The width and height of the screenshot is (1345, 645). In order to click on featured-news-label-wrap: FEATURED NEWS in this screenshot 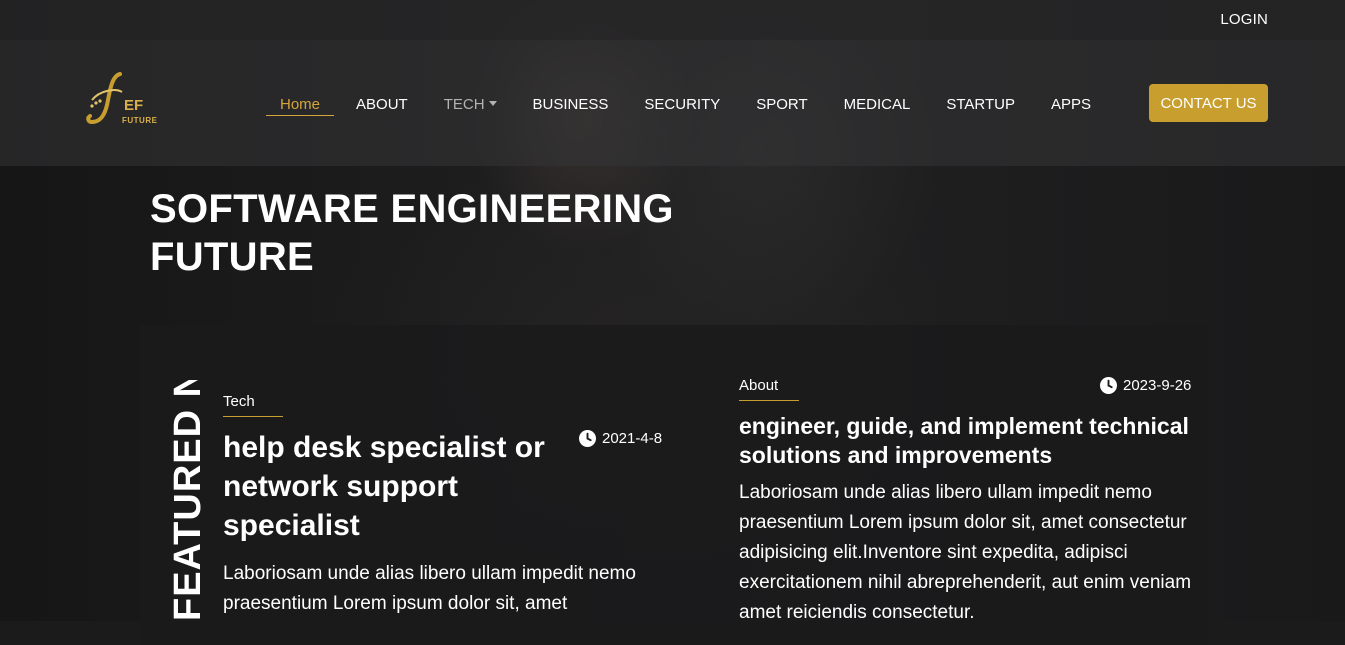, I will do `click(189, 500)`.